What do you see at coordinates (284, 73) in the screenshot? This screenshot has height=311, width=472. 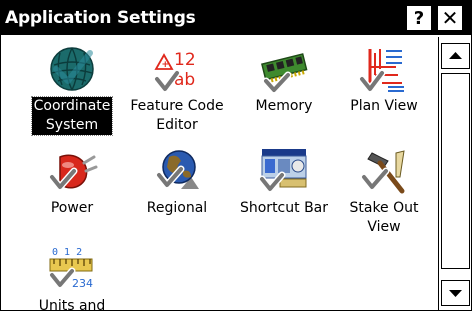 I see `memory-chip-icon` at bounding box center [284, 73].